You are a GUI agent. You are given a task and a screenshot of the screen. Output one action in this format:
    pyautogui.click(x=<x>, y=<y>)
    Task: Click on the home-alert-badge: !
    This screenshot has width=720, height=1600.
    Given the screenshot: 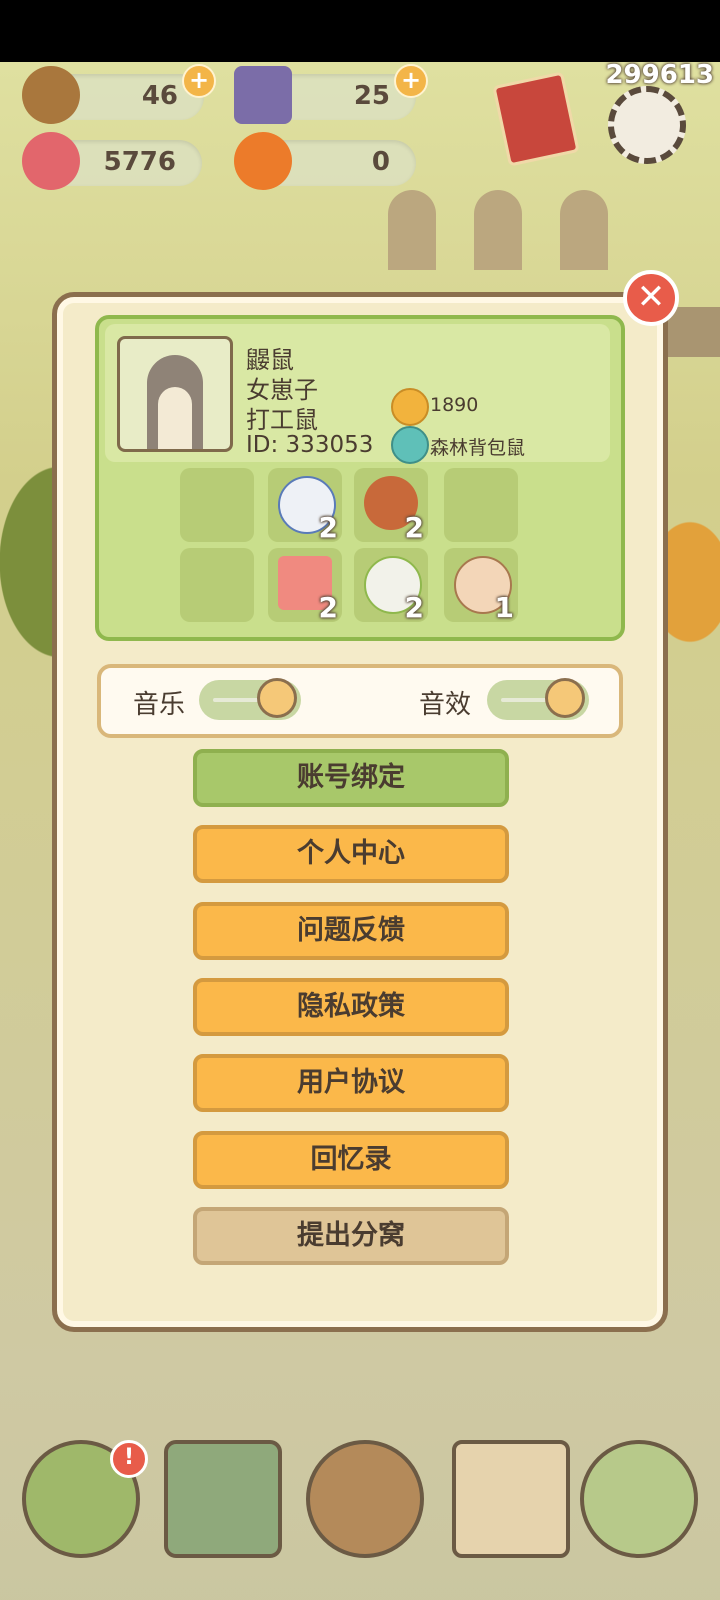 What is the action you would take?
    pyautogui.click(x=129, y=1459)
    